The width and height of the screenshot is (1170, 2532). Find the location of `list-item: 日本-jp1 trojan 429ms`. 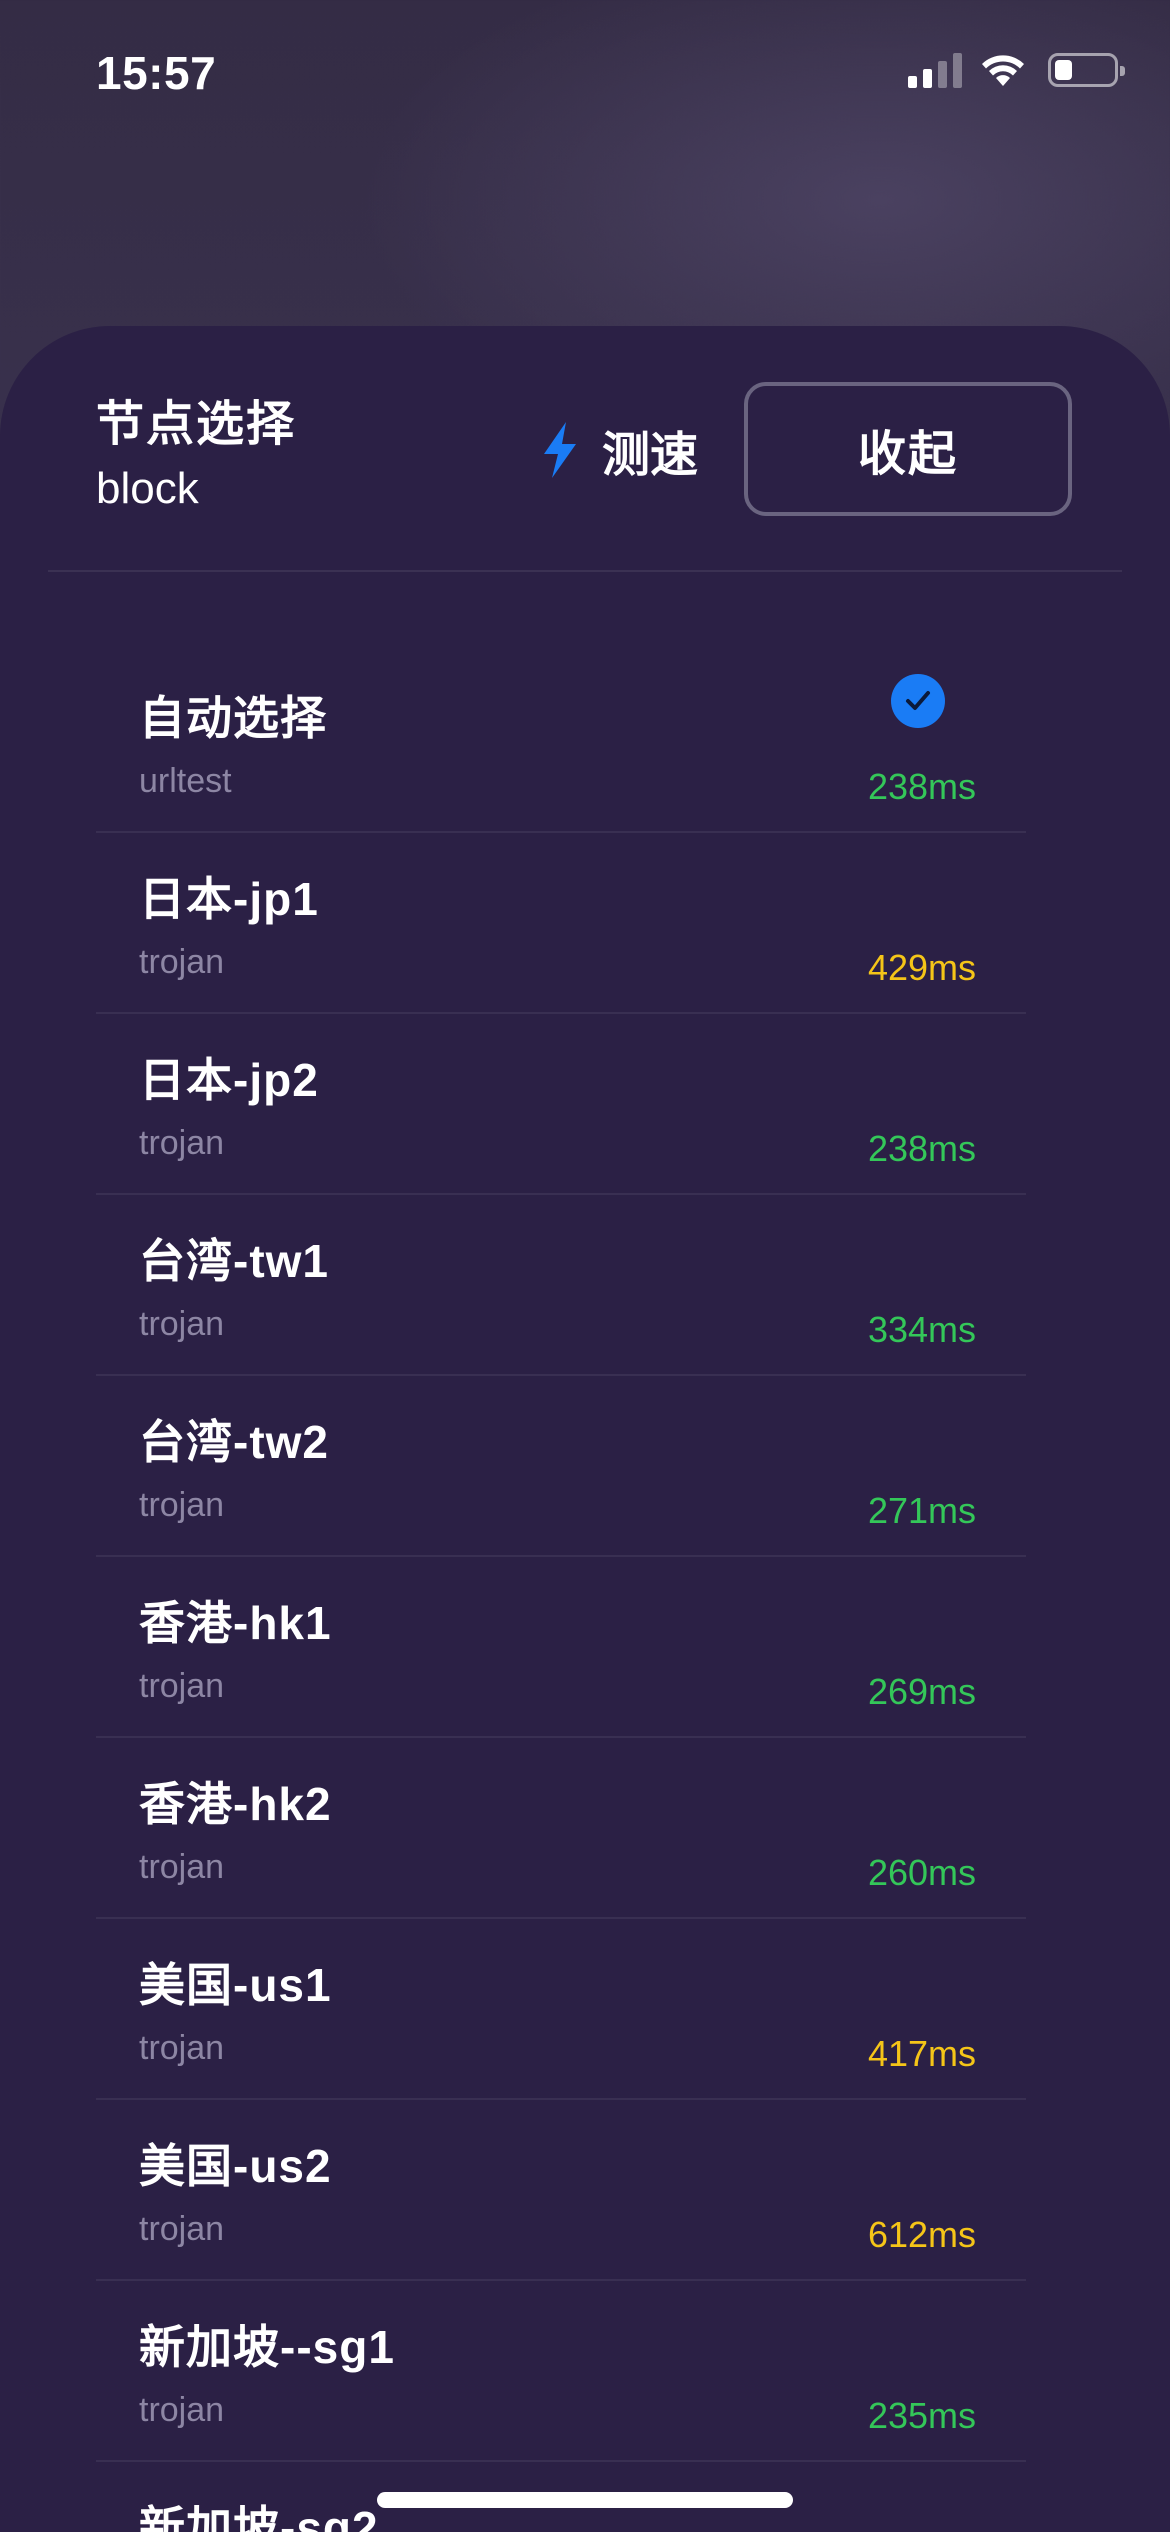

list-item: 日本-jp1 trojan 429ms is located at coordinates (561, 923).